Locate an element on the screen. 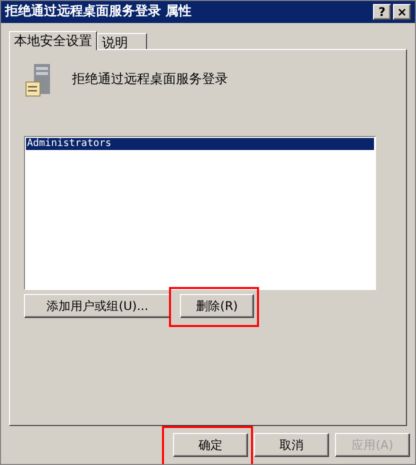 This screenshot has height=465, width=416. tab: 说明 is located at coordinates (122, 41).